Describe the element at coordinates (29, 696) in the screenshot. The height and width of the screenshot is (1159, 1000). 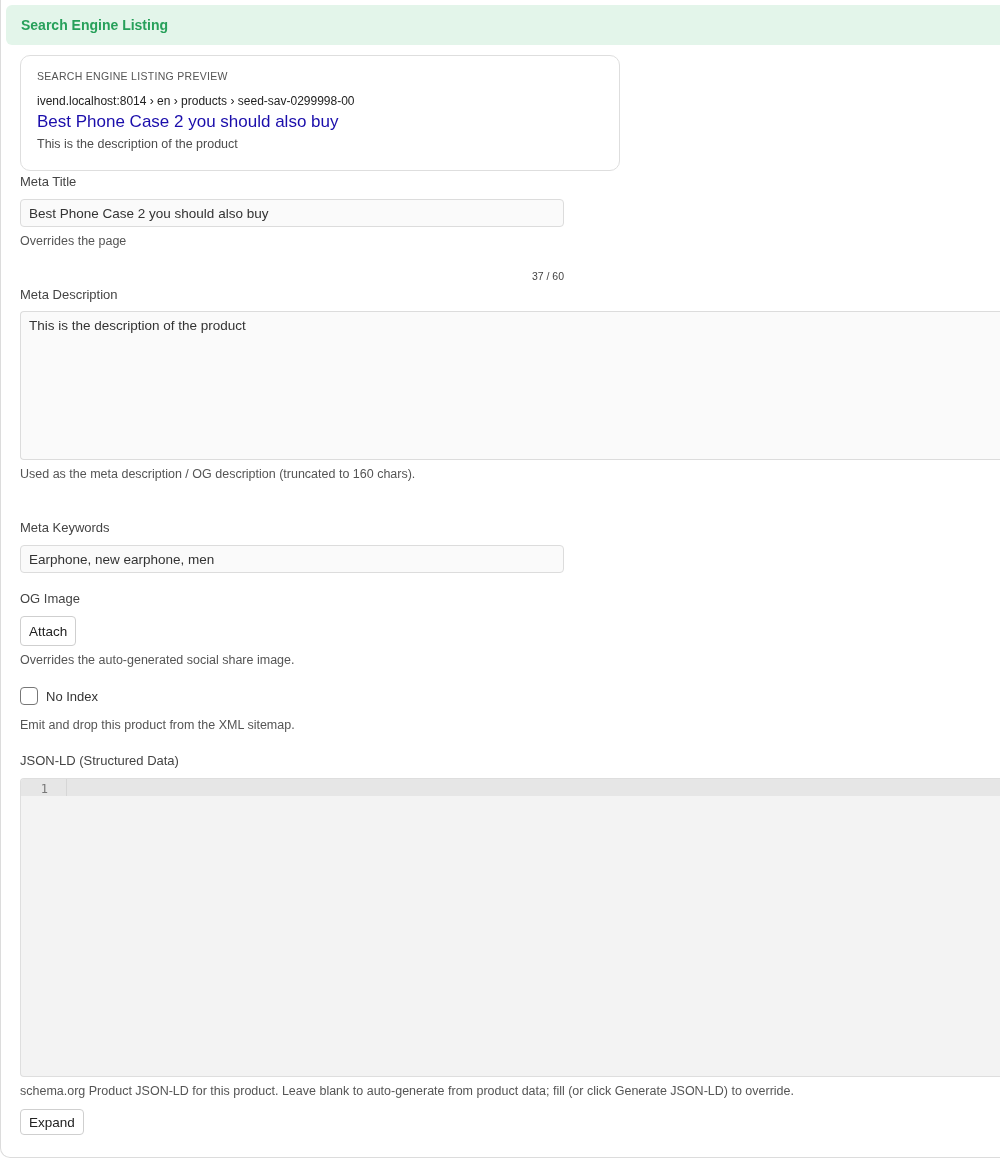
I see `checkbox` at that location.